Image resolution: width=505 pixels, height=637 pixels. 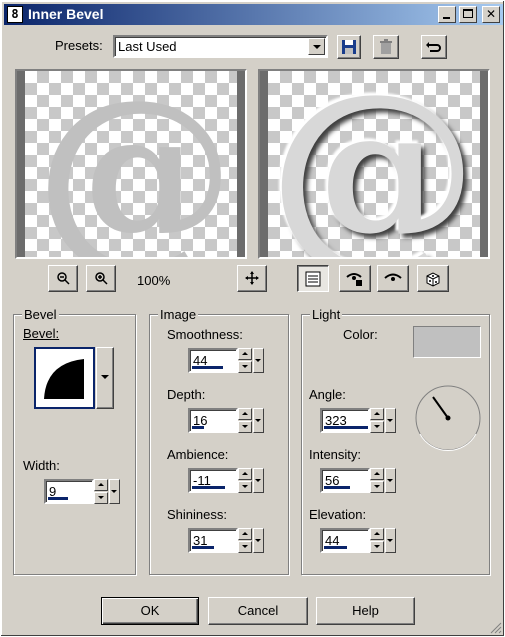 I want to click on zoom-level: 100%, so click(x=154, y=280).